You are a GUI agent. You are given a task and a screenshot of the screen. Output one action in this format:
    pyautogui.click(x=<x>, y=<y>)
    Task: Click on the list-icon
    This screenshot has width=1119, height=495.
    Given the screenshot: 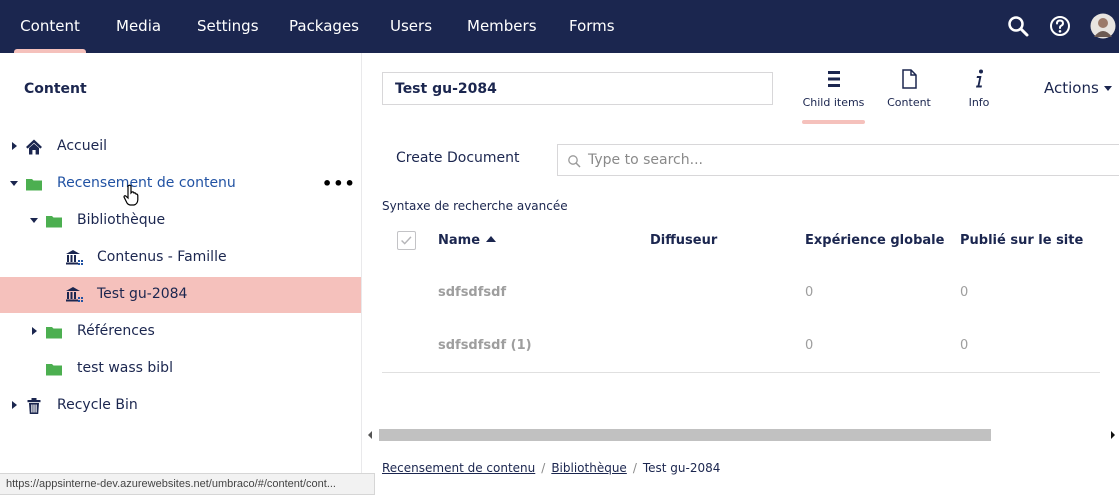 What is the action you would take?
    pyautogui.click(x=833, y=79)
    